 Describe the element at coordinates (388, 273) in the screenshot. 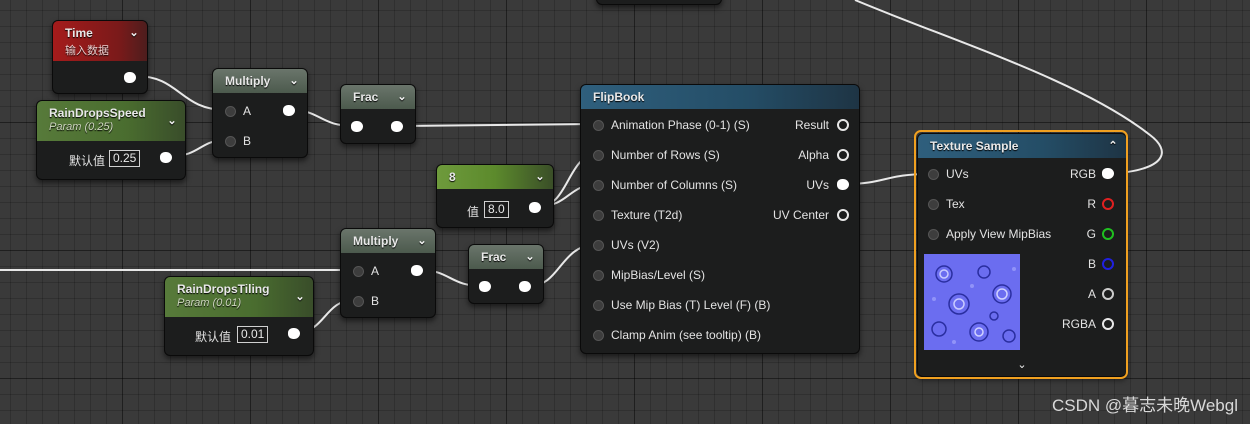

I see `node-multiply-bottom: Multiply ⌄ A B` at that location.